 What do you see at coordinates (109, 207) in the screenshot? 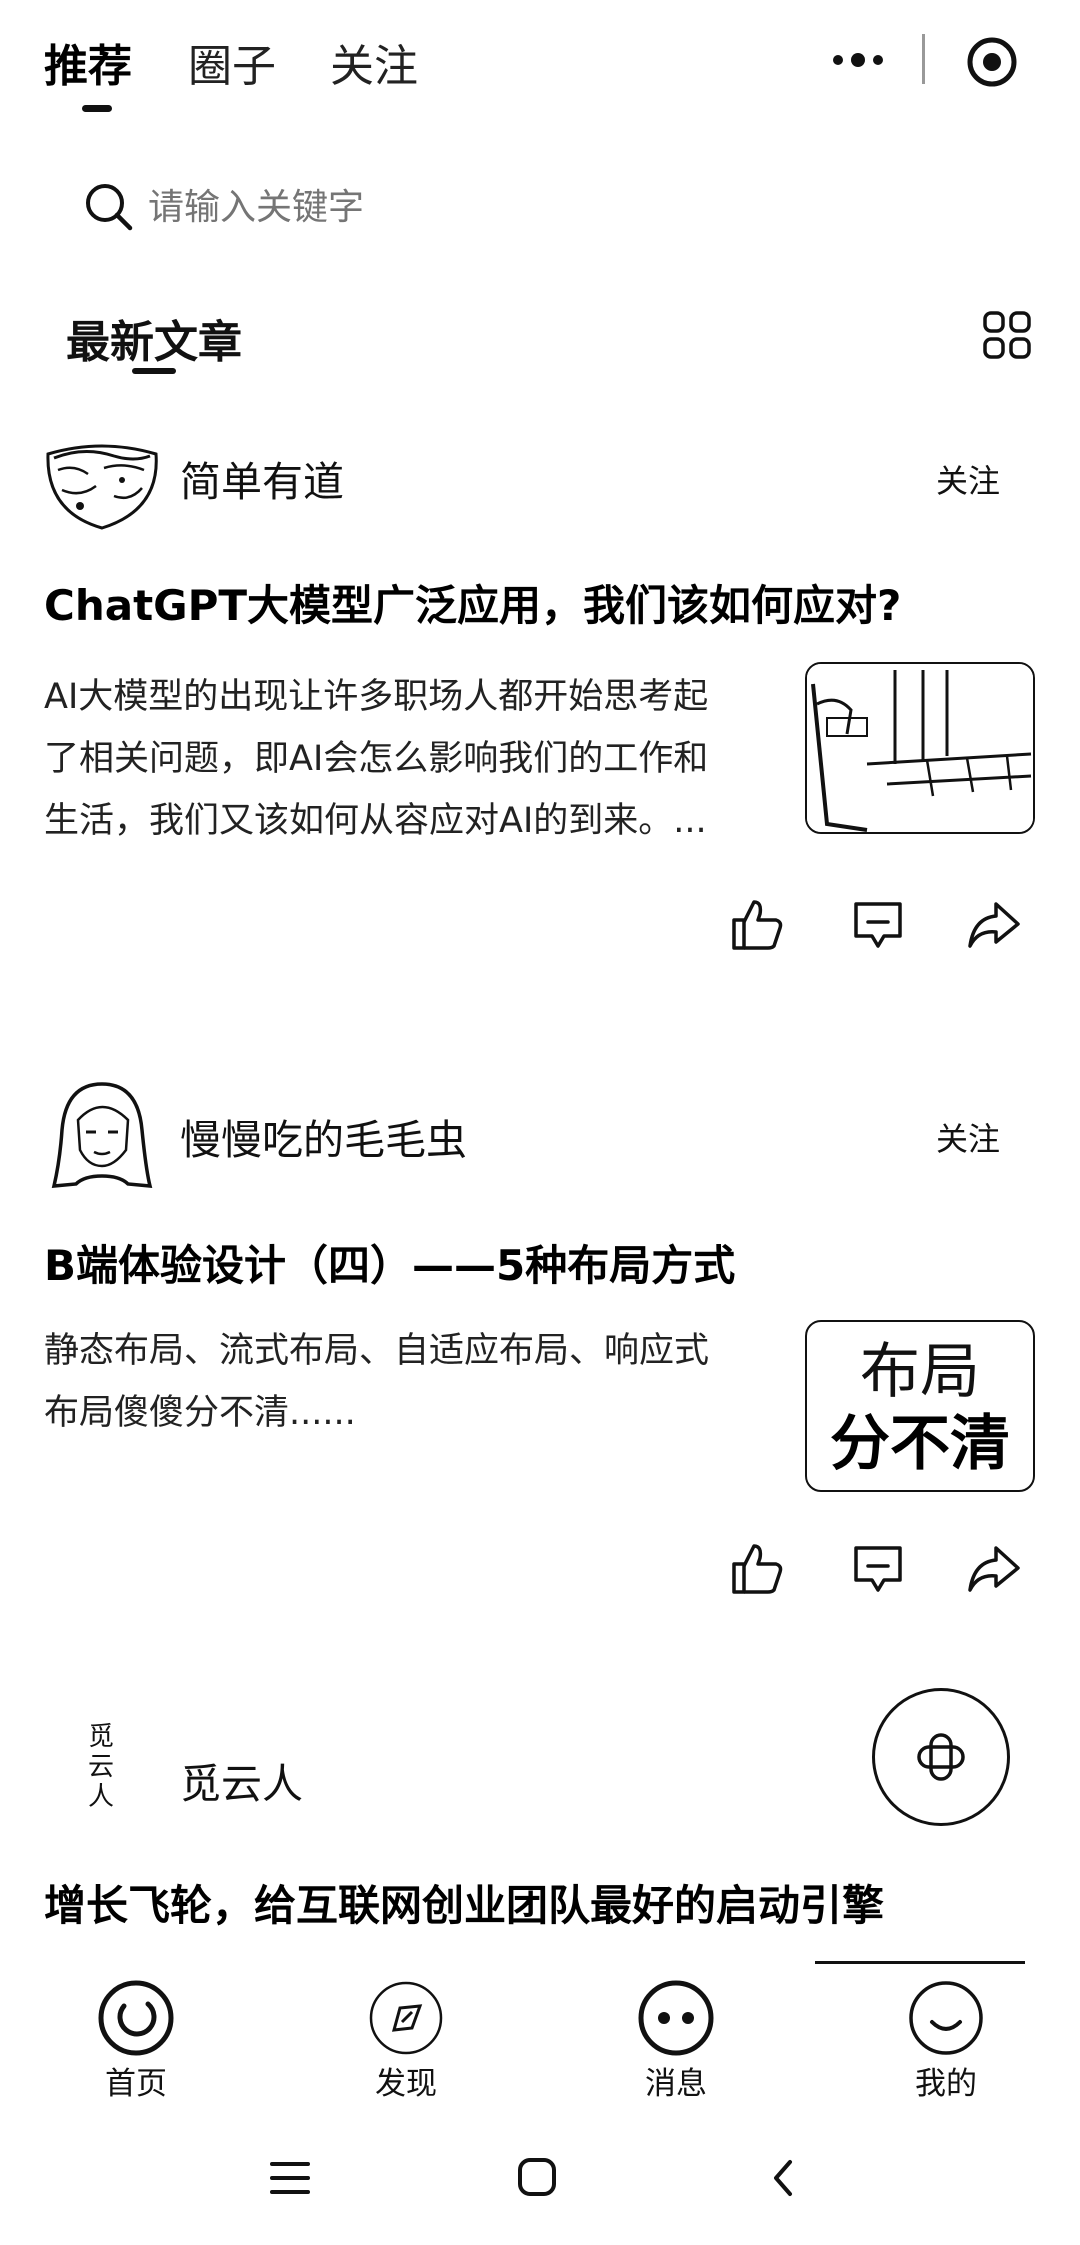
I see `search-icon` at bounding box center [109, 207].